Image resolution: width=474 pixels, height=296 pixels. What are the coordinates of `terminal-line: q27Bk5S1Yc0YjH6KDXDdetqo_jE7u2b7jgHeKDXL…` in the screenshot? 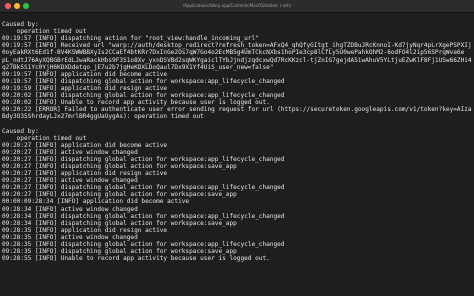 It's located at (138, 67).